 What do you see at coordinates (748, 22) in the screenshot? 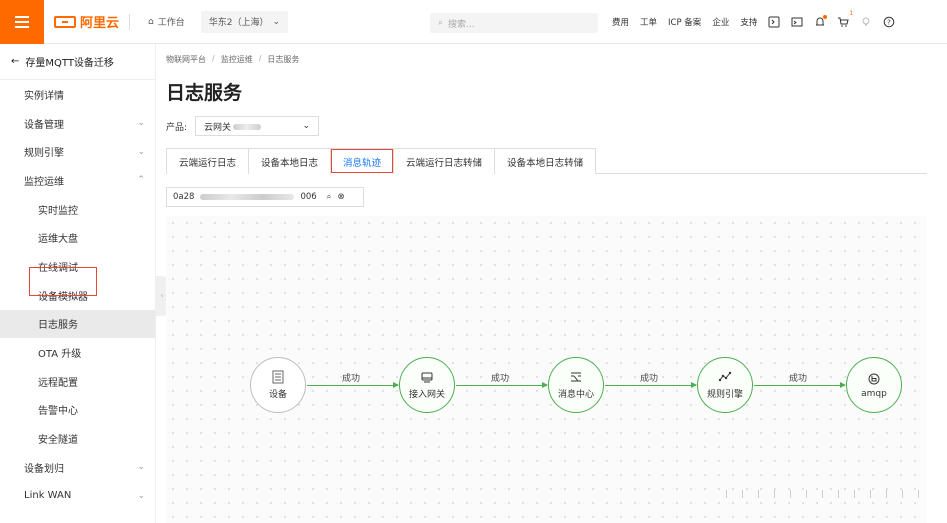
I see `top-link-support: 支持` at bounding box center [748, 22].